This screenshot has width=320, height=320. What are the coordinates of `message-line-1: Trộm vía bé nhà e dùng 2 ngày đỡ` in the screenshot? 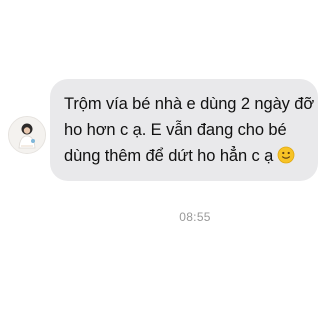 It's located at (189, 104).